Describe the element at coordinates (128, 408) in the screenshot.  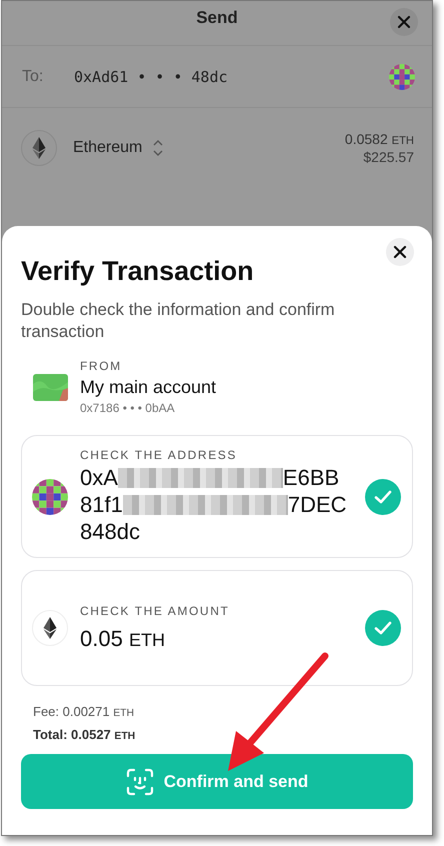
I see `account-address: 0x7186 • • • 0bAA` at that location.